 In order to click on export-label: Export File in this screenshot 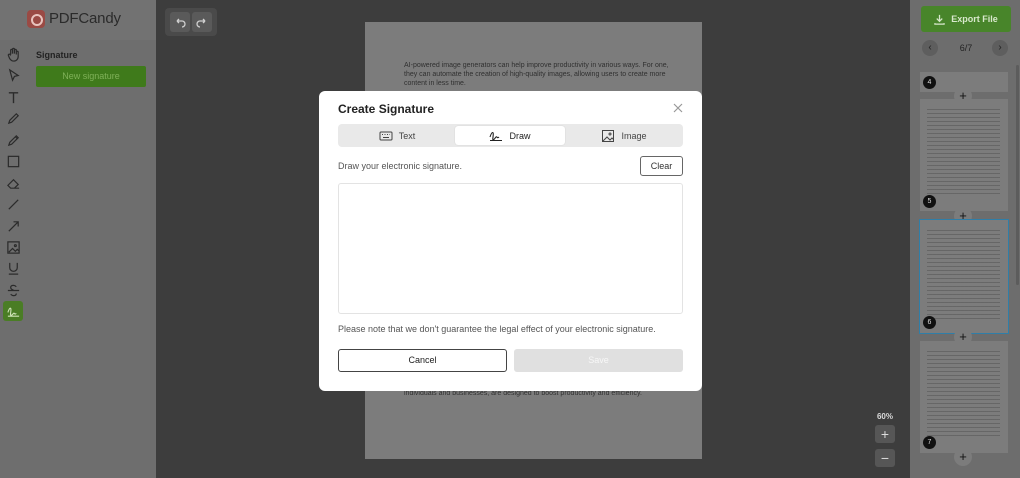, I will do `click(974, 19)`.